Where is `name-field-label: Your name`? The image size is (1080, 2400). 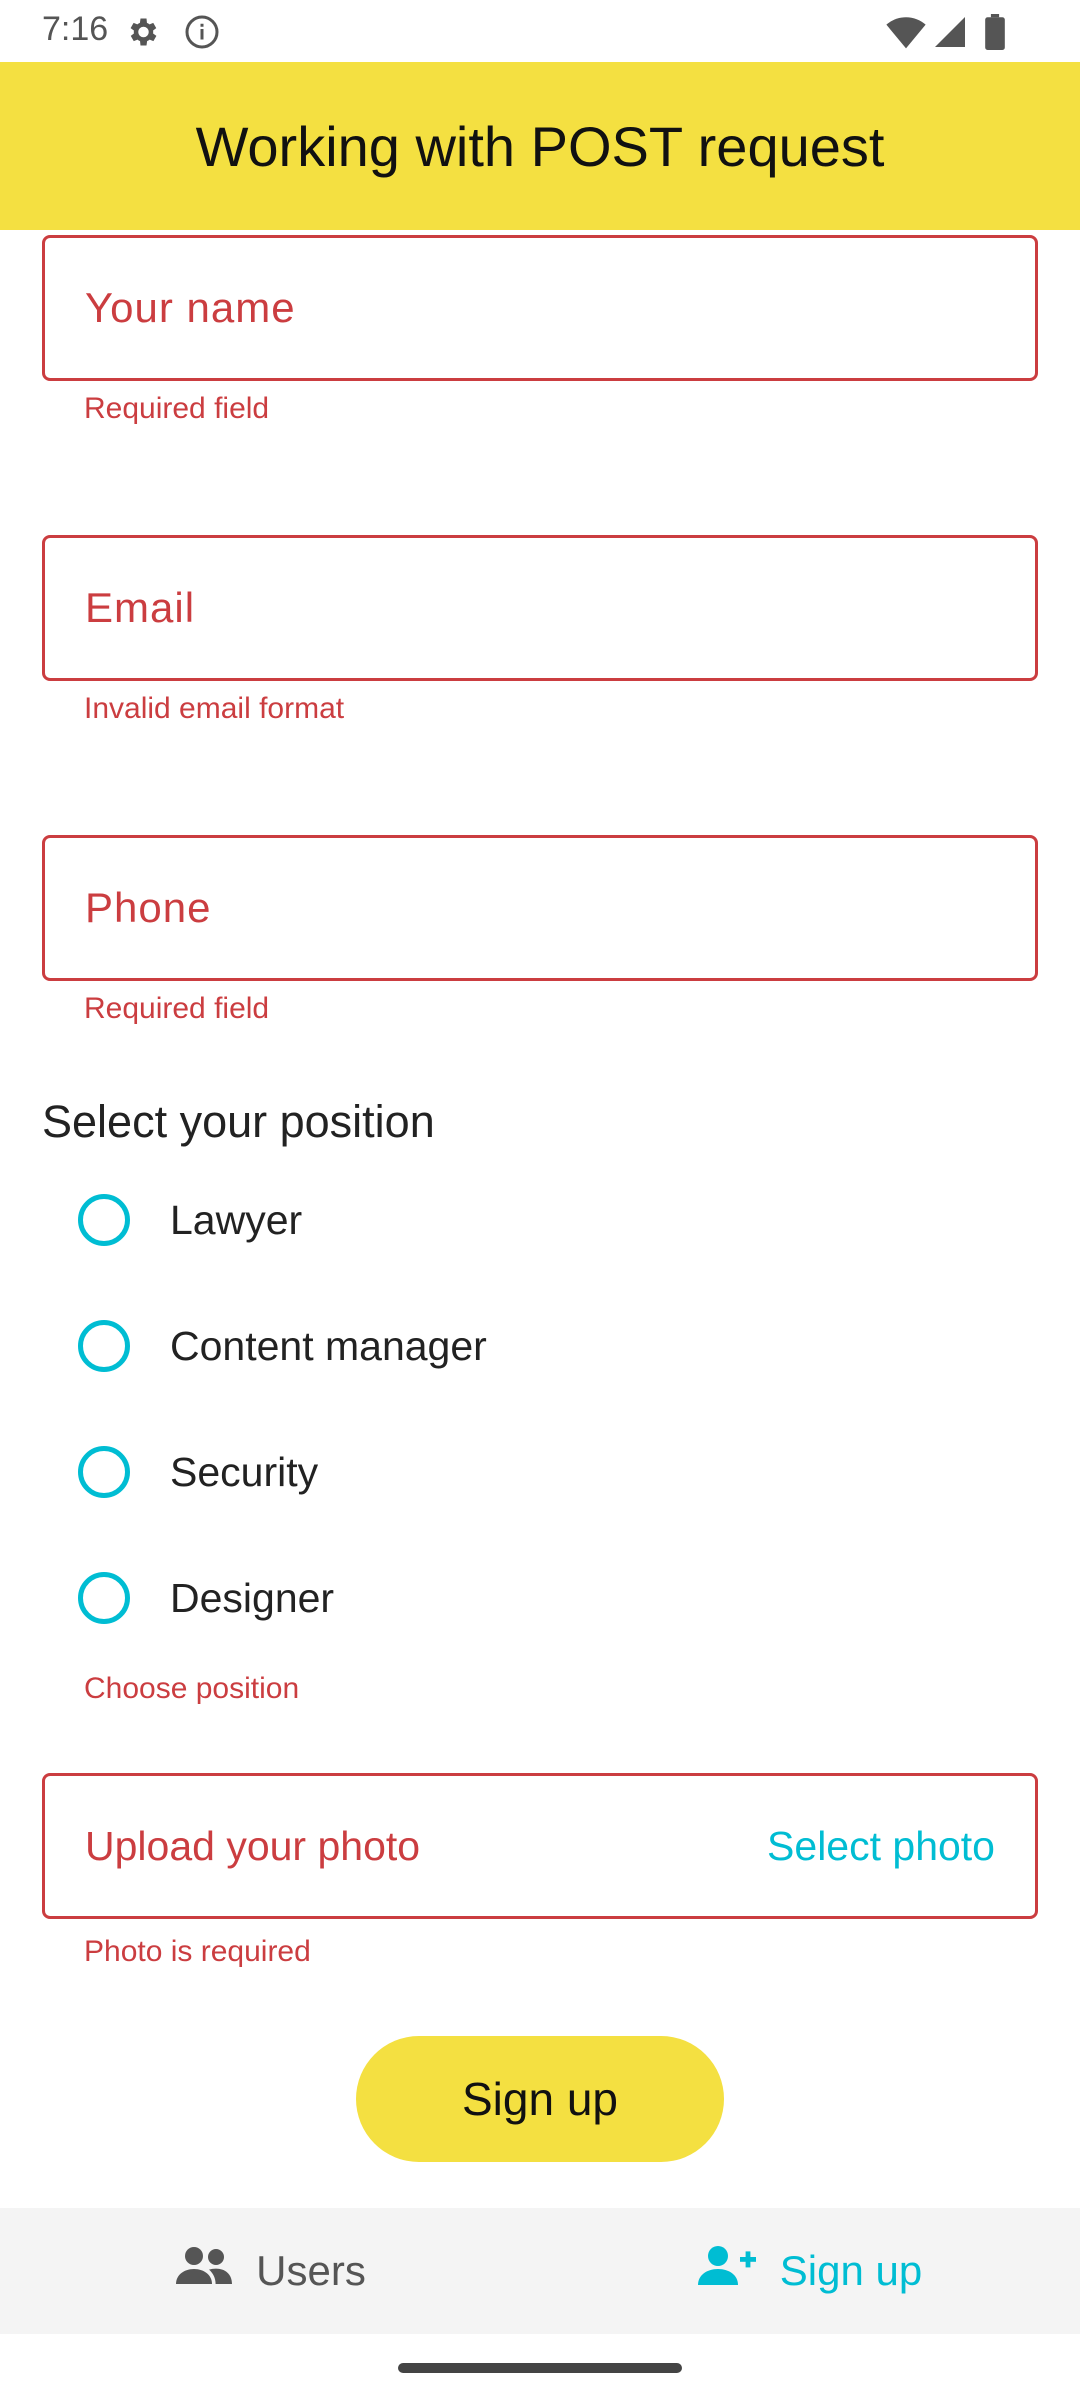 name-field-label: Your name is located at coordinates (190, 307).